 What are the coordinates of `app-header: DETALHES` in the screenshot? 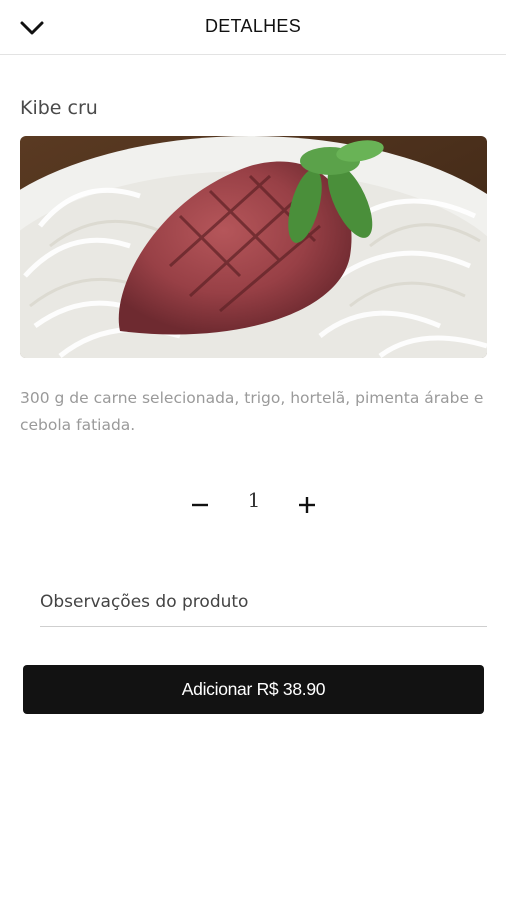 It's located at (253, 27).